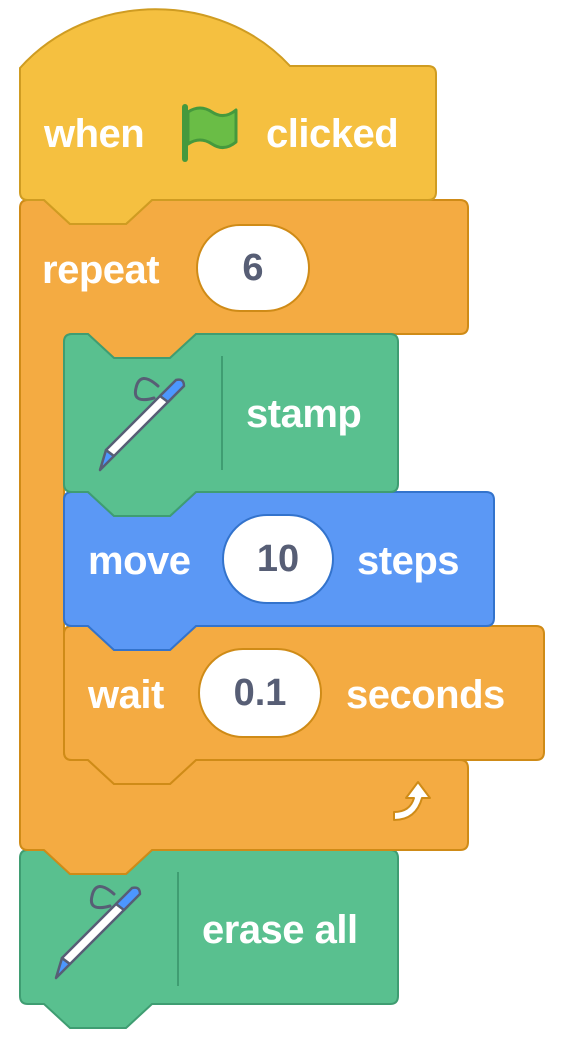 The image size is (564, 1049). Describe the element at coordinates (304, 414) in the screenshot. I see `stamp-label: stamp` at that location.